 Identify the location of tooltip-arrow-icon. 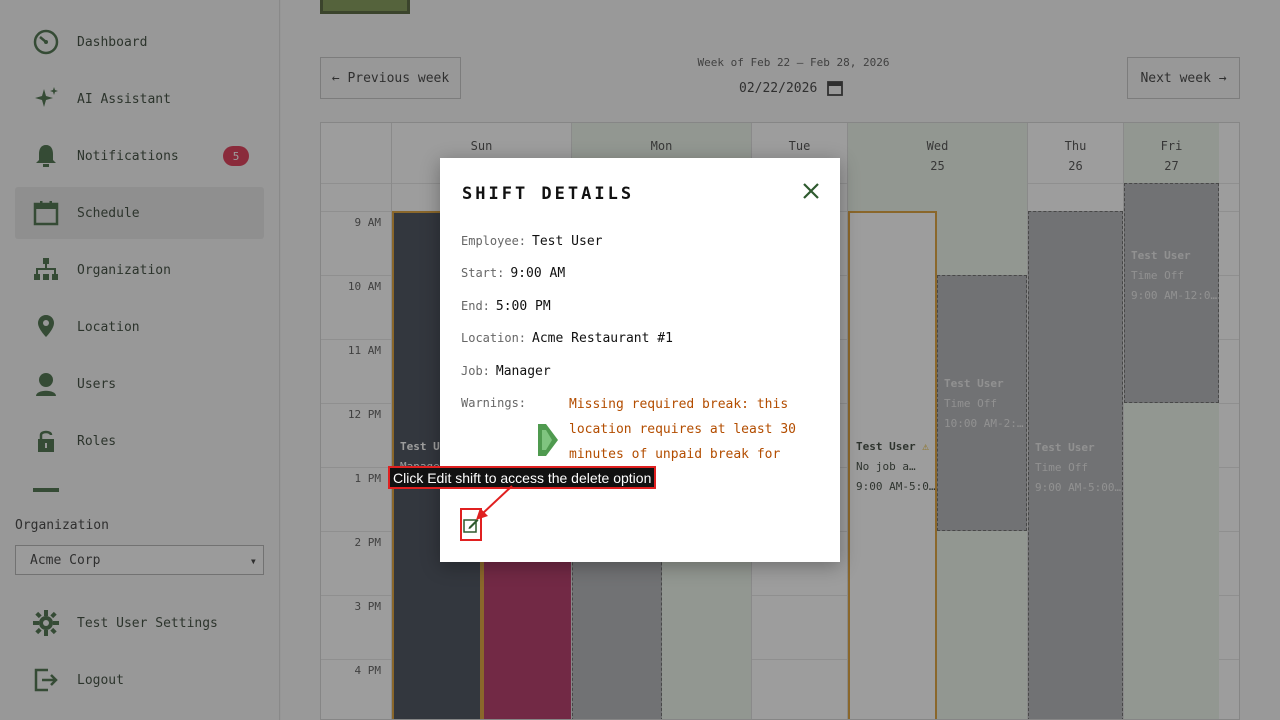
(494, 502).